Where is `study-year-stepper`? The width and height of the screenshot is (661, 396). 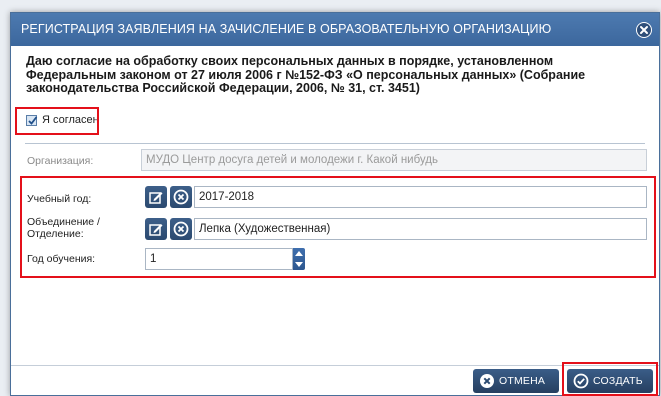
study-year-stepper is located at coordinates (299, 259).